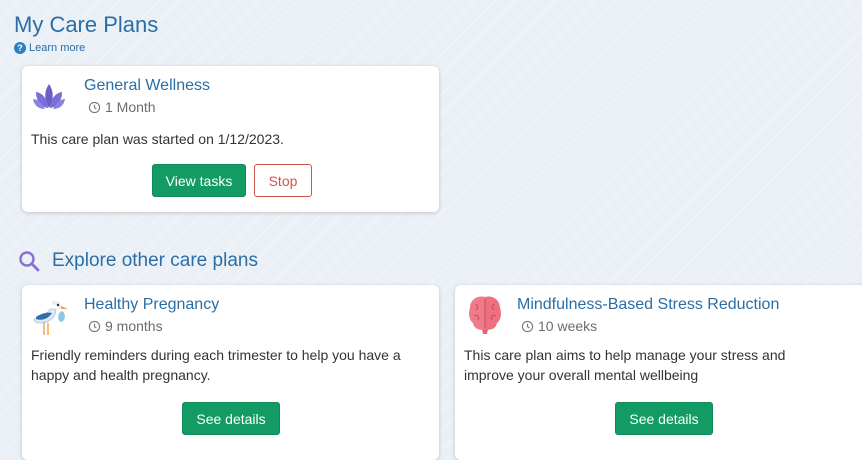  Describe the element at coordinates (29, 261) in the screenshot. I see `search-icon` at that location.